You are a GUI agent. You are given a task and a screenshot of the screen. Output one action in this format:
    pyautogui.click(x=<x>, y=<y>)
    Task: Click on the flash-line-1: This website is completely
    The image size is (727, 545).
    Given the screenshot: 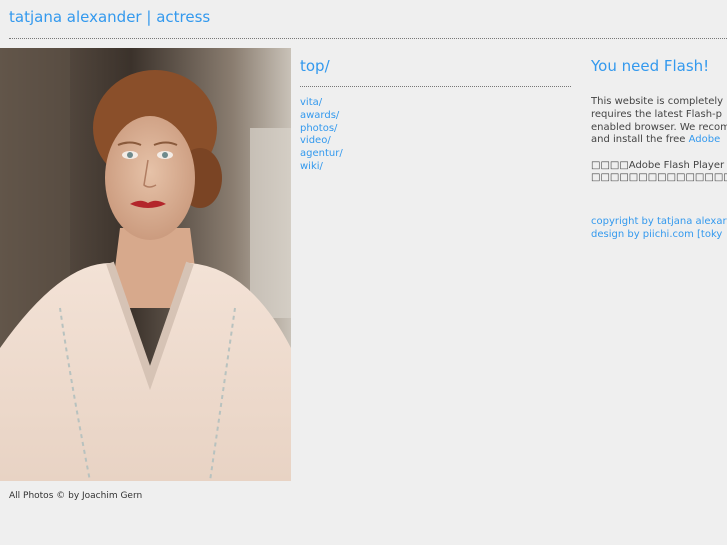 What is the action you would take?
    pyautogui.click(x=657, y=101)
    